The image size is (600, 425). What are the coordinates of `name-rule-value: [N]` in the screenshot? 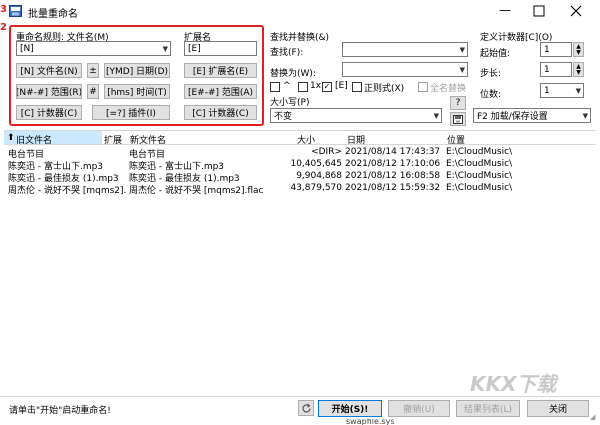 It's located at (27, 48).